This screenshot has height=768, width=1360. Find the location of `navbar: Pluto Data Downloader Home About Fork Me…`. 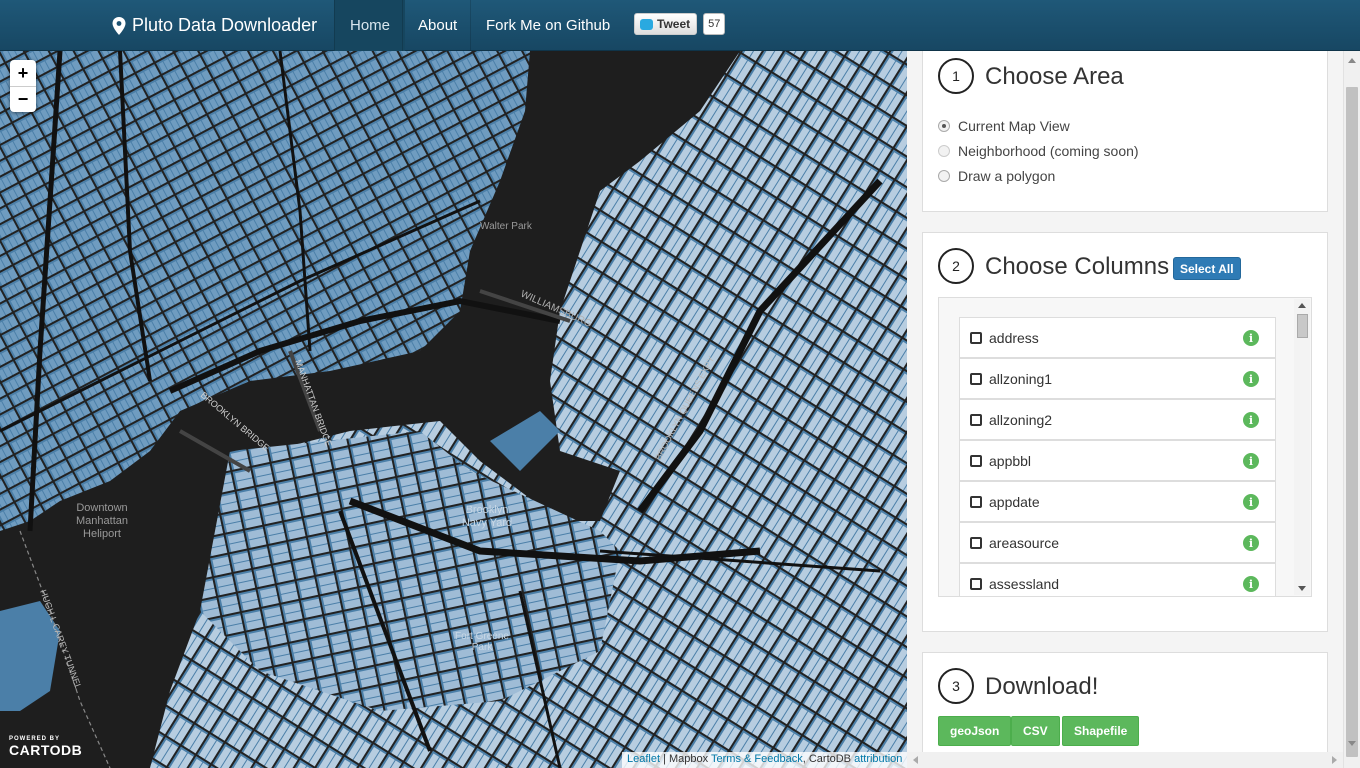

navbar: Pluto Data Downloader Home About Fork Me… is located at coordinates (680, 25).